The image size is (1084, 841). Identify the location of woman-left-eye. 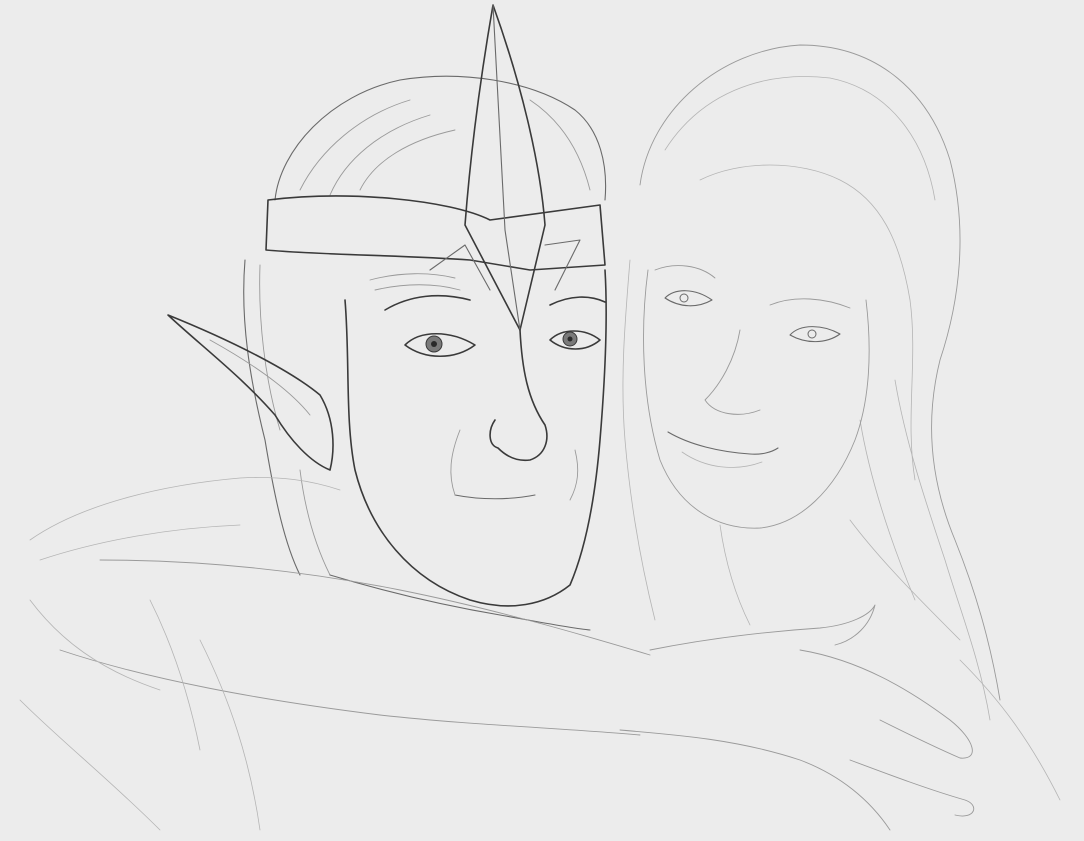
(688, 298).